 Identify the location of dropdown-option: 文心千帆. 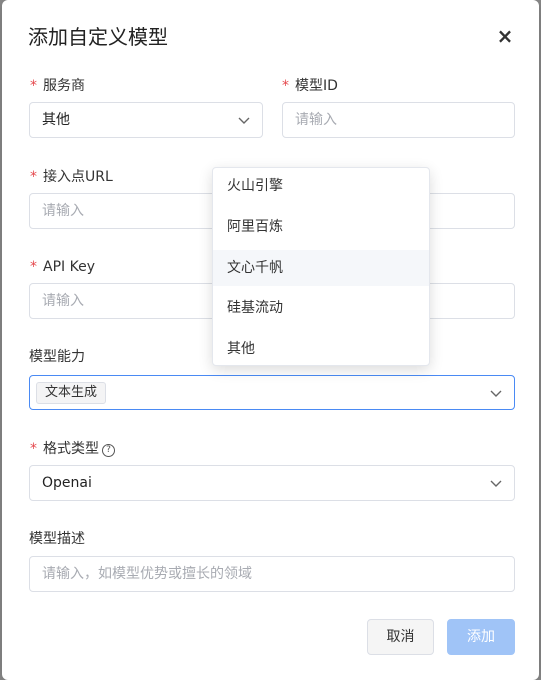
(321, 268).